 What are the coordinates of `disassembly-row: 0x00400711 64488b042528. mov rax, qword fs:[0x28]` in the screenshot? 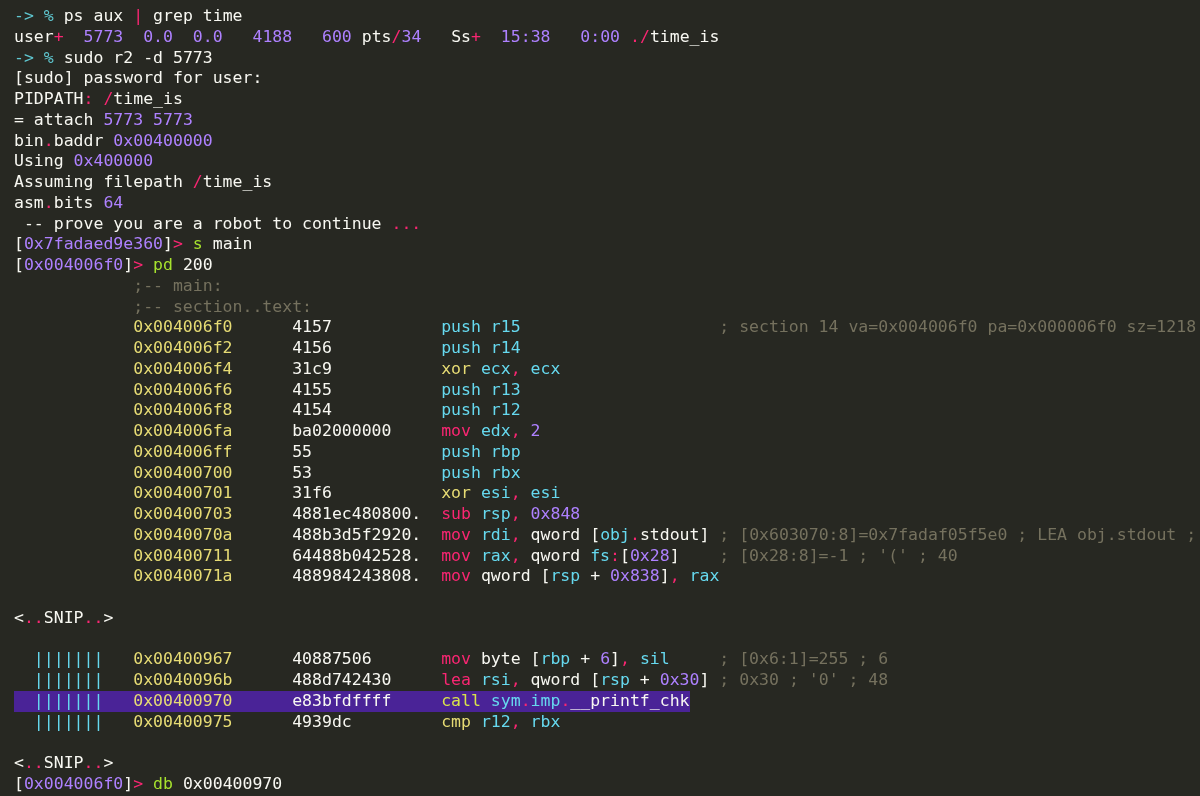 It's located at (362, 556).